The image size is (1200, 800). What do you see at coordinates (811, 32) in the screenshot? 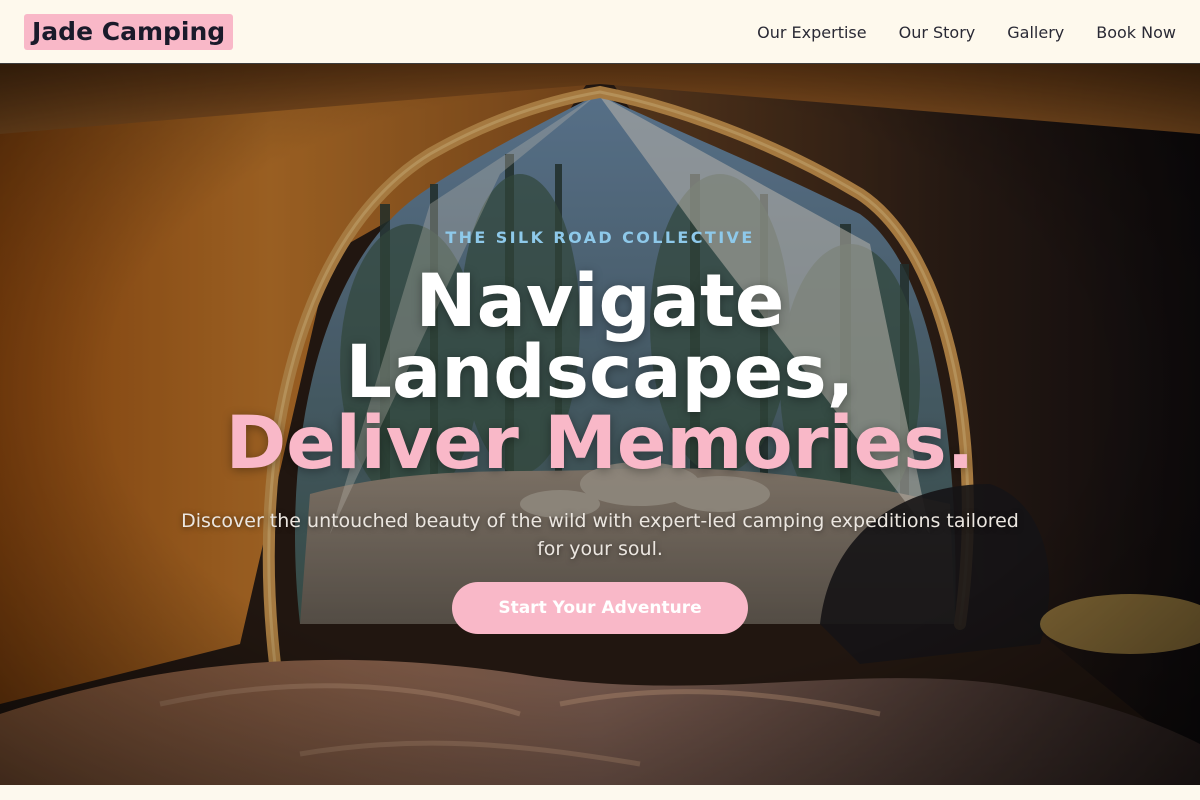
I see `nav-link-our-expertise: Our Expertise` at bounding box center [811, 32].